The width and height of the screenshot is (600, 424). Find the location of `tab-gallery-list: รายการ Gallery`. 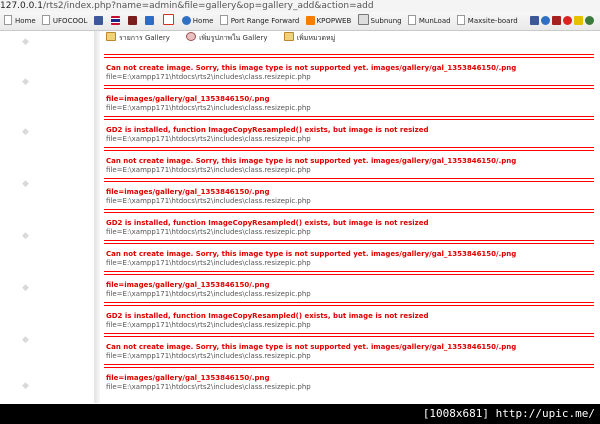

tab-gallery-list: รายการ Gallery is located at coordinates (138, 37).